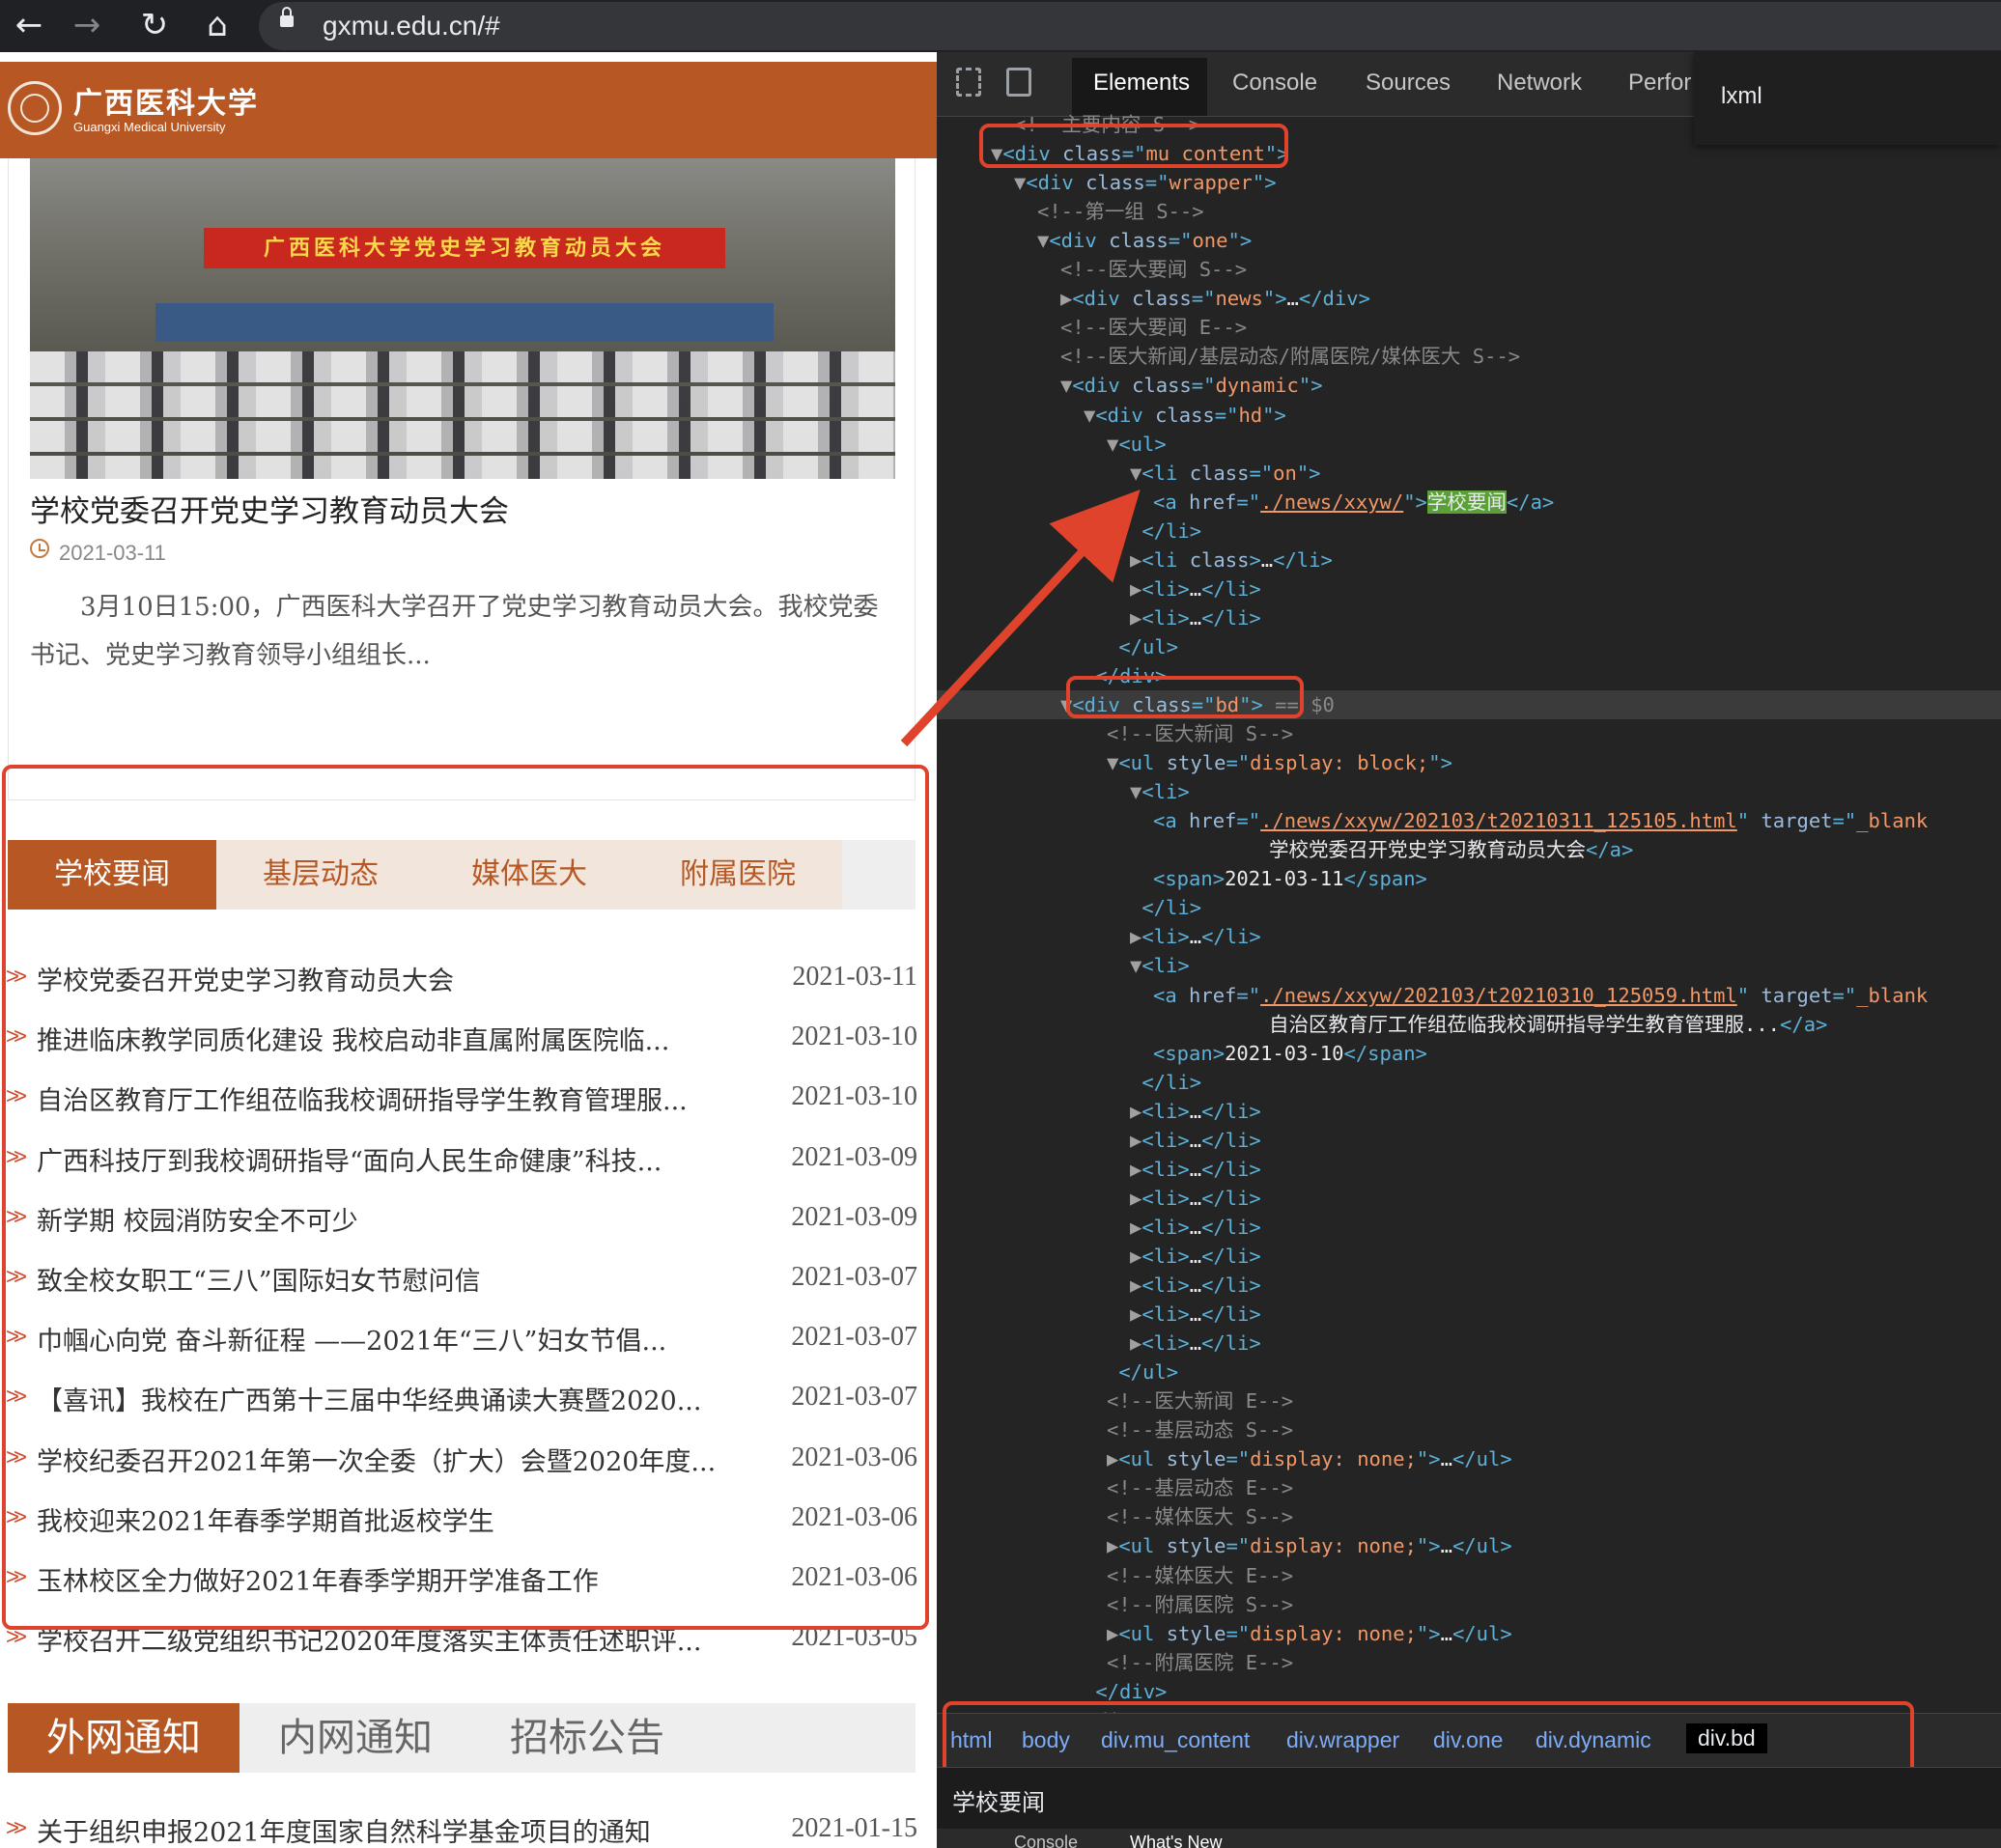 This screenshot has width=2001, height=1848. I want to click on tab-internal-notice: 内网通知, so click(356, 1738).